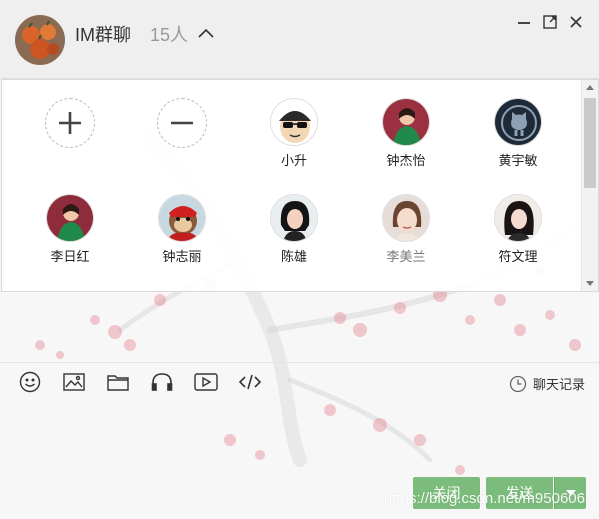 This screenshot has width=599, height=519. I want to click on minus-icon, so click(182, 123).